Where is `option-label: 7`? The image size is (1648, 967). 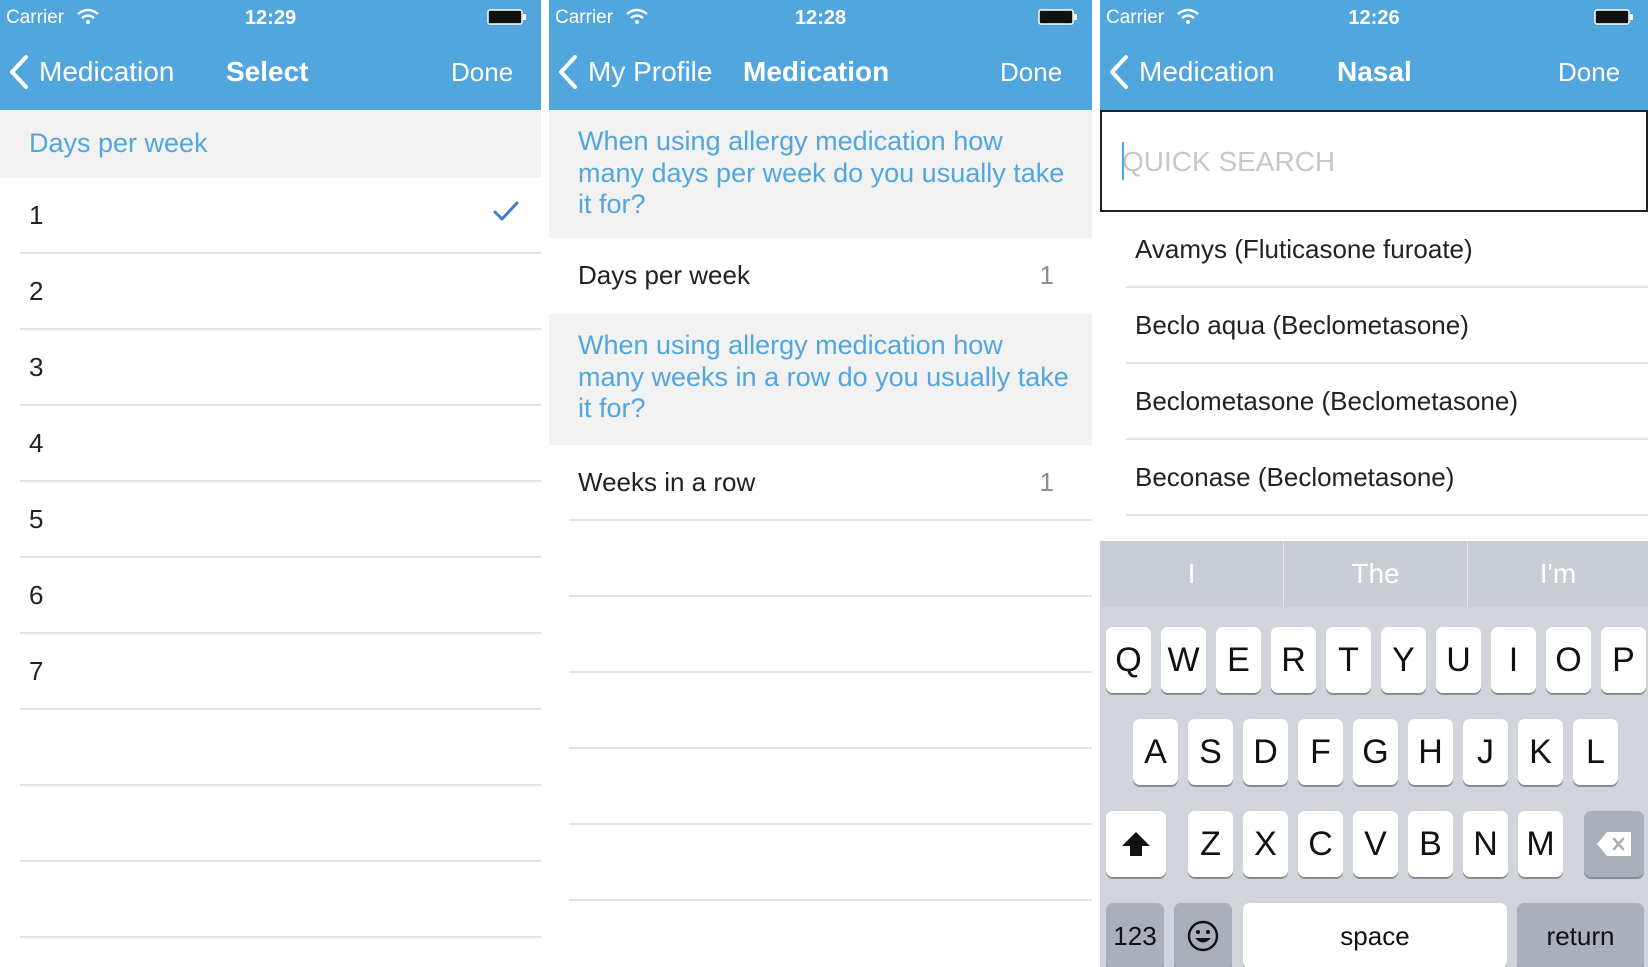 option-label: 7 is located at coordinates (36, 671).